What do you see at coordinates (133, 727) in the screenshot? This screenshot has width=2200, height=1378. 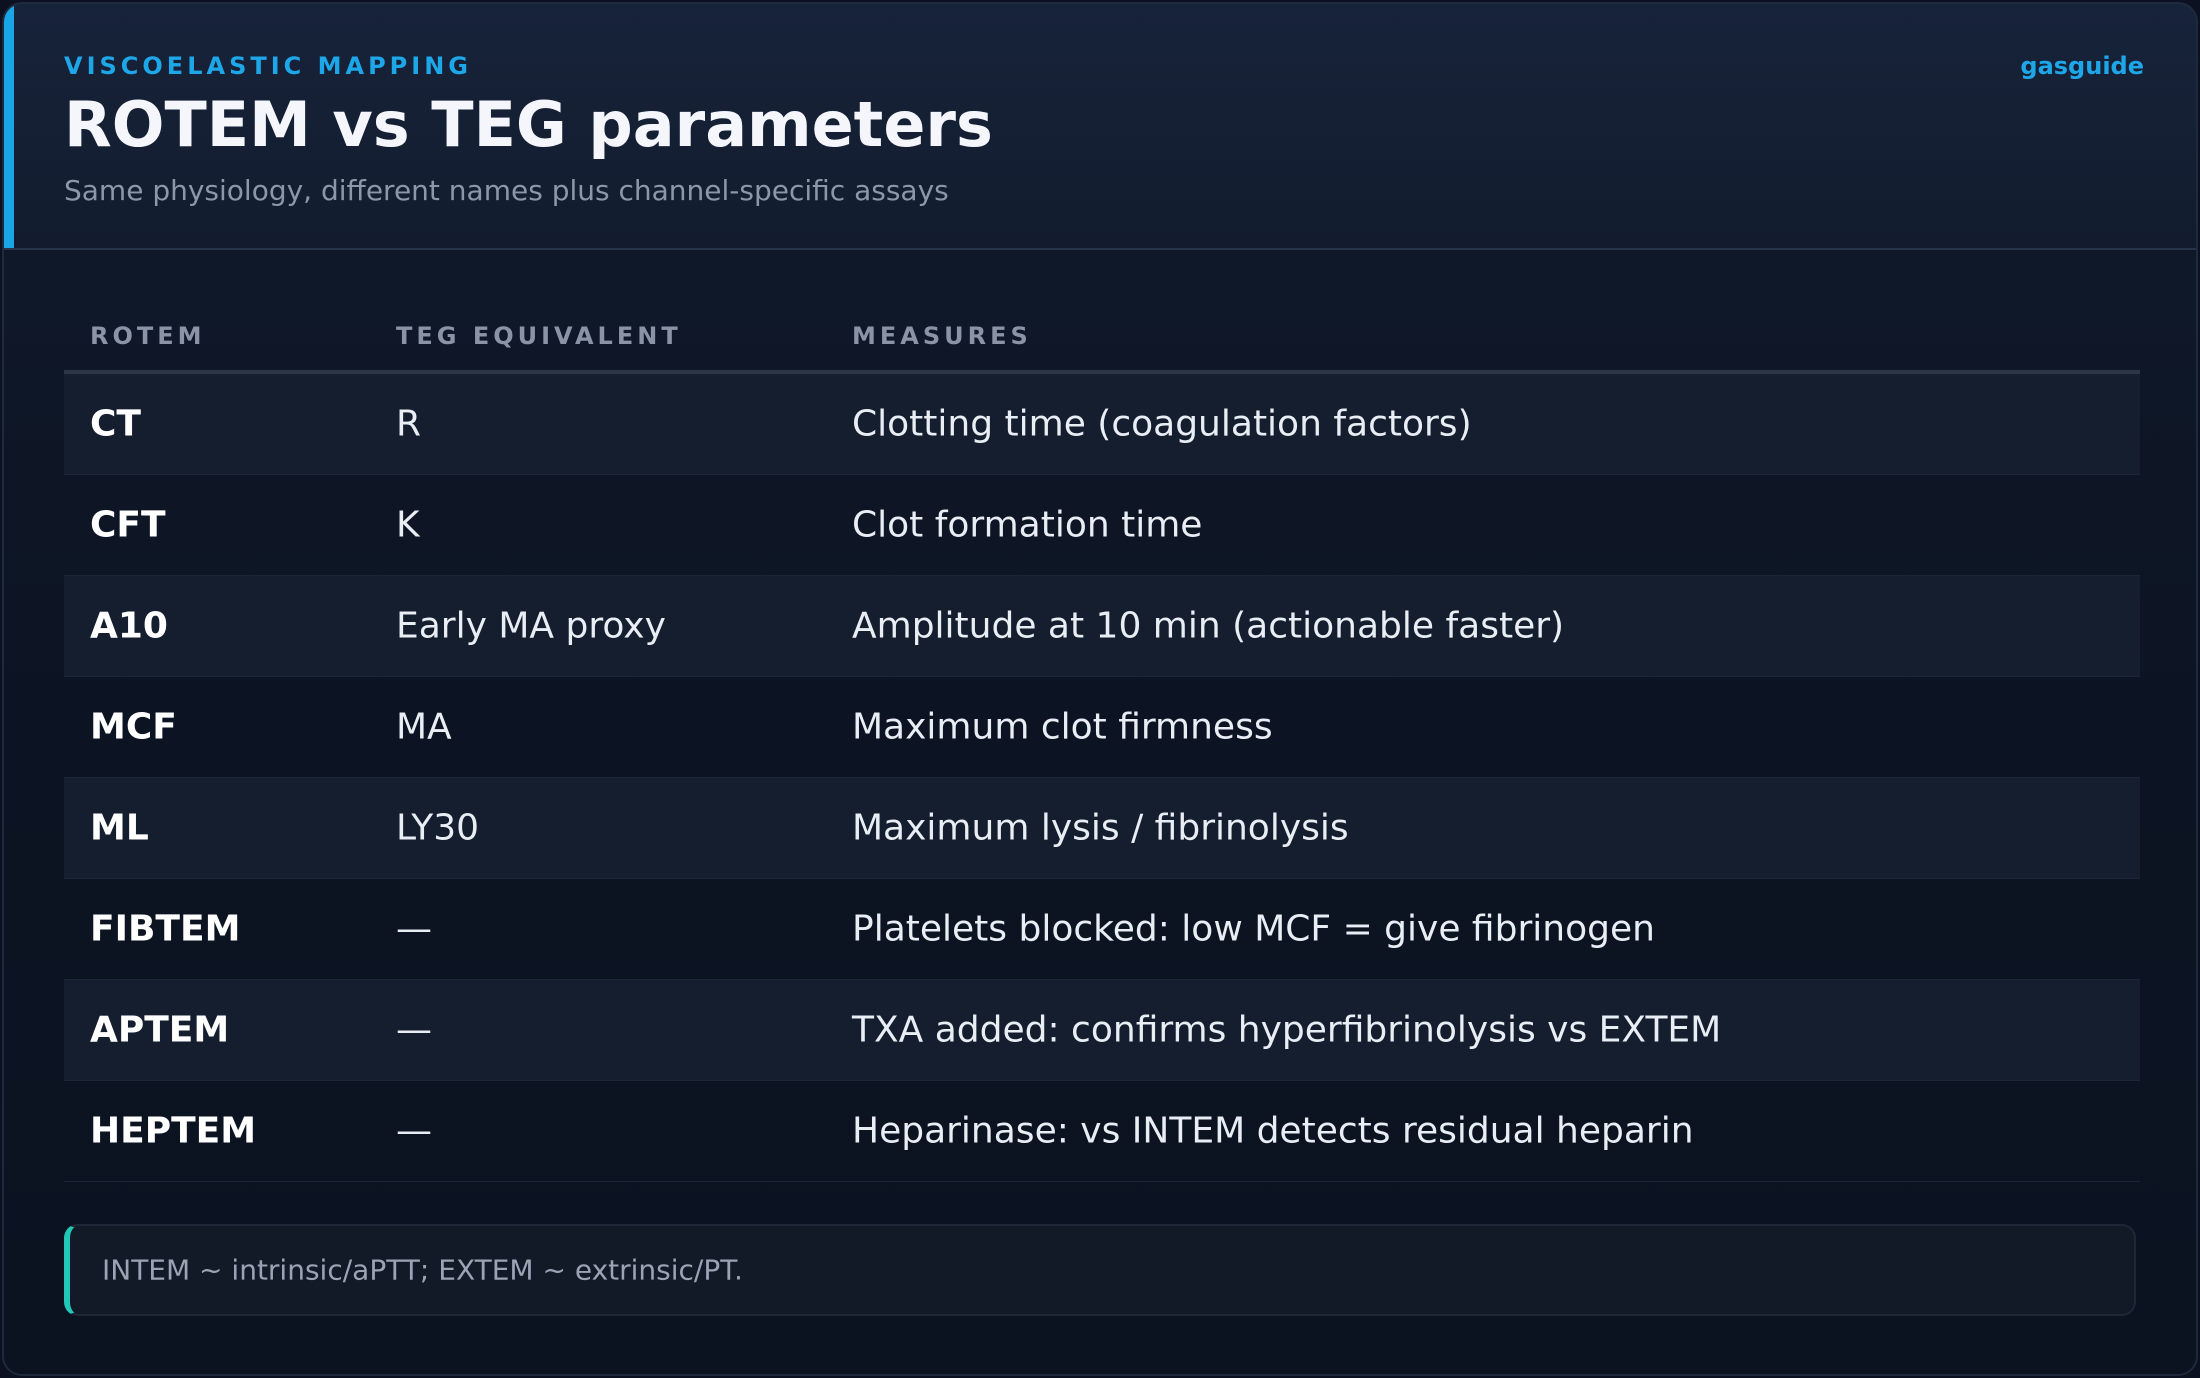 I see `rotem-cell: MCF` at bounding box center [133, 727].